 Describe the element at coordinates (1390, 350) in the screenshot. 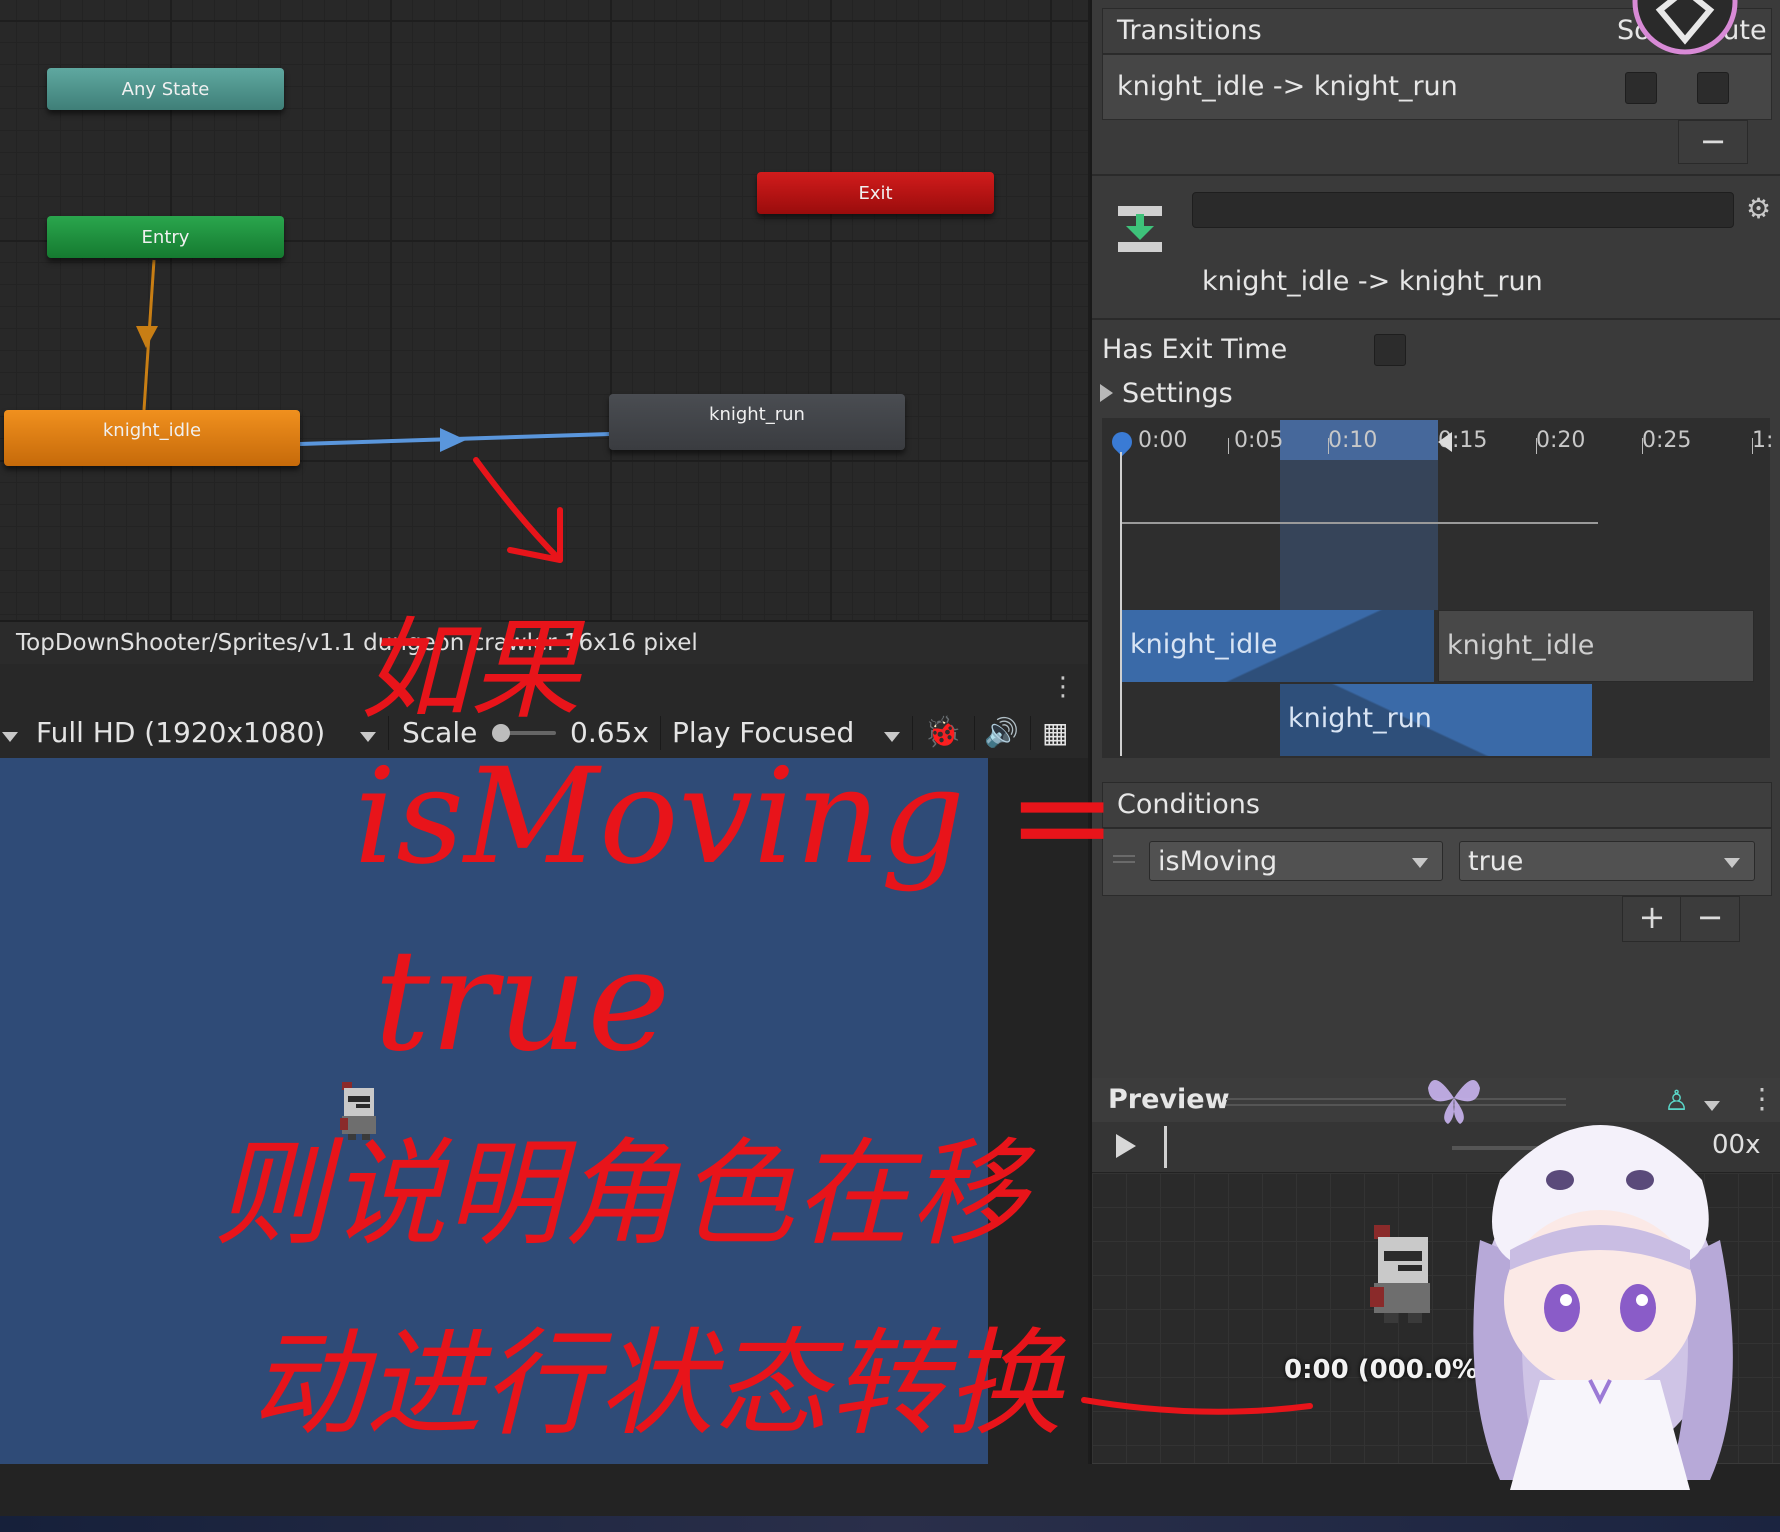

I see `has-exit-time-checkbox` at that location.